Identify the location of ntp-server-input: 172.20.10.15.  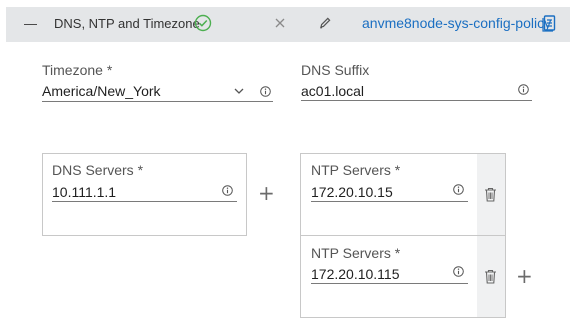
(352, 192).